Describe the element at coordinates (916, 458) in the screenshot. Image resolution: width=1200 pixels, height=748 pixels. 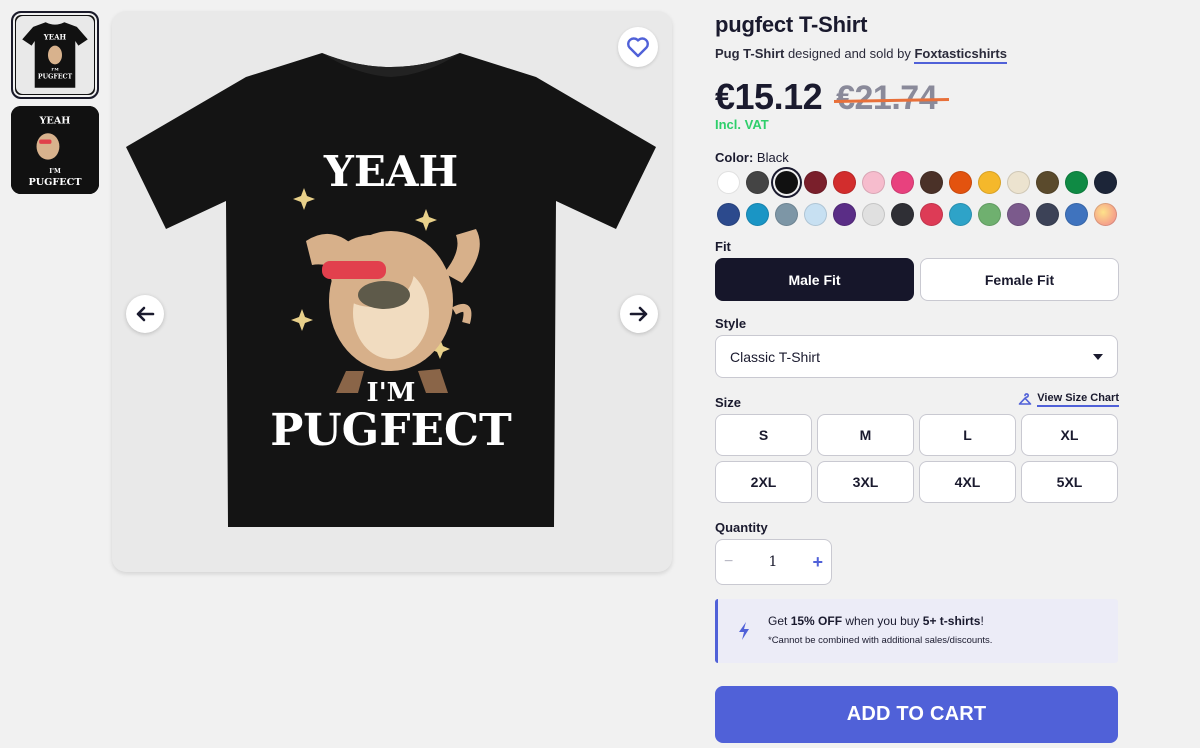
I see `size-options: S M L XL 2XL 3XL 4XL 5XL` at that location.